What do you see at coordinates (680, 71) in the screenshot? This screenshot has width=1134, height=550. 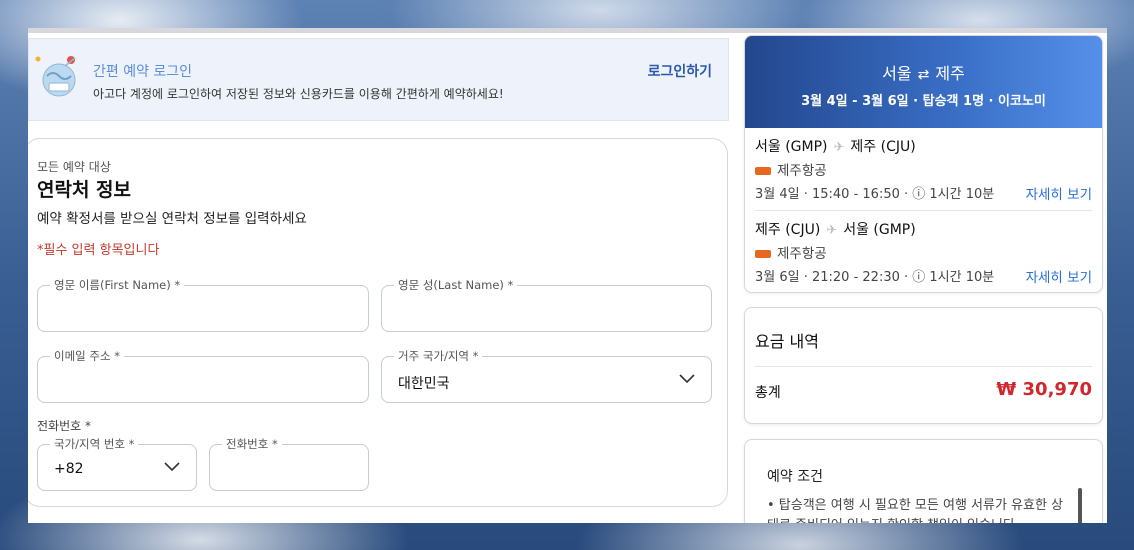 I see `login-button: 로그인하기` at bounding box center [680, 71].